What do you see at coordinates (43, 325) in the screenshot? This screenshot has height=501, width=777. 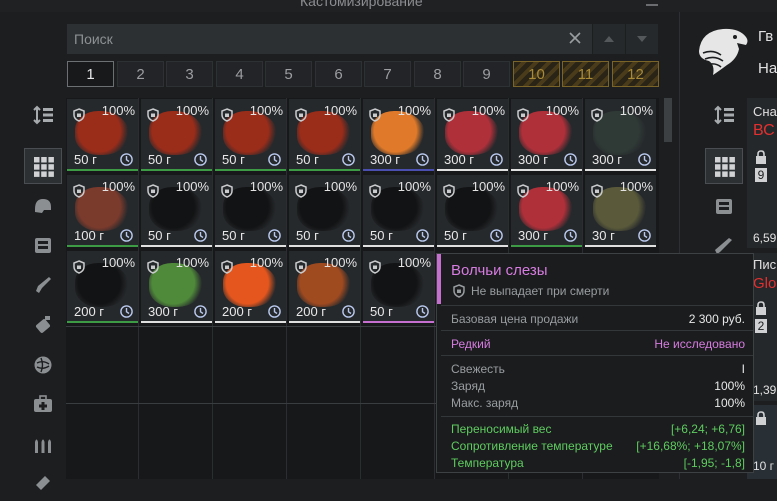 I see `category-grenade-button` at bounding box center [43, 325].